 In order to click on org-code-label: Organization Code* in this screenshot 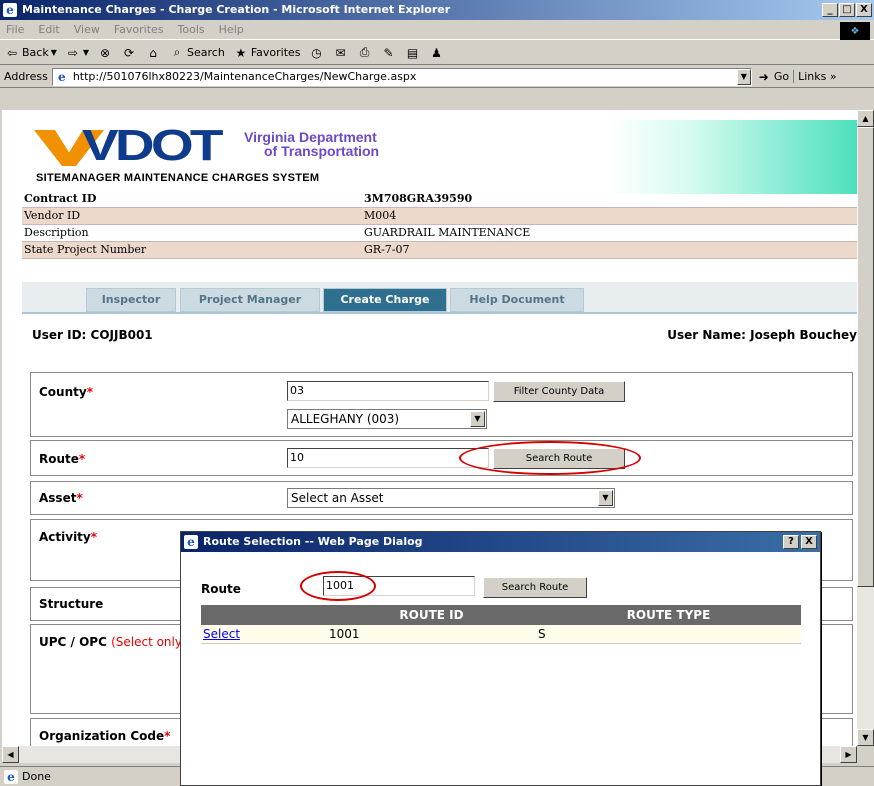, I will do `click(105, 736)`.